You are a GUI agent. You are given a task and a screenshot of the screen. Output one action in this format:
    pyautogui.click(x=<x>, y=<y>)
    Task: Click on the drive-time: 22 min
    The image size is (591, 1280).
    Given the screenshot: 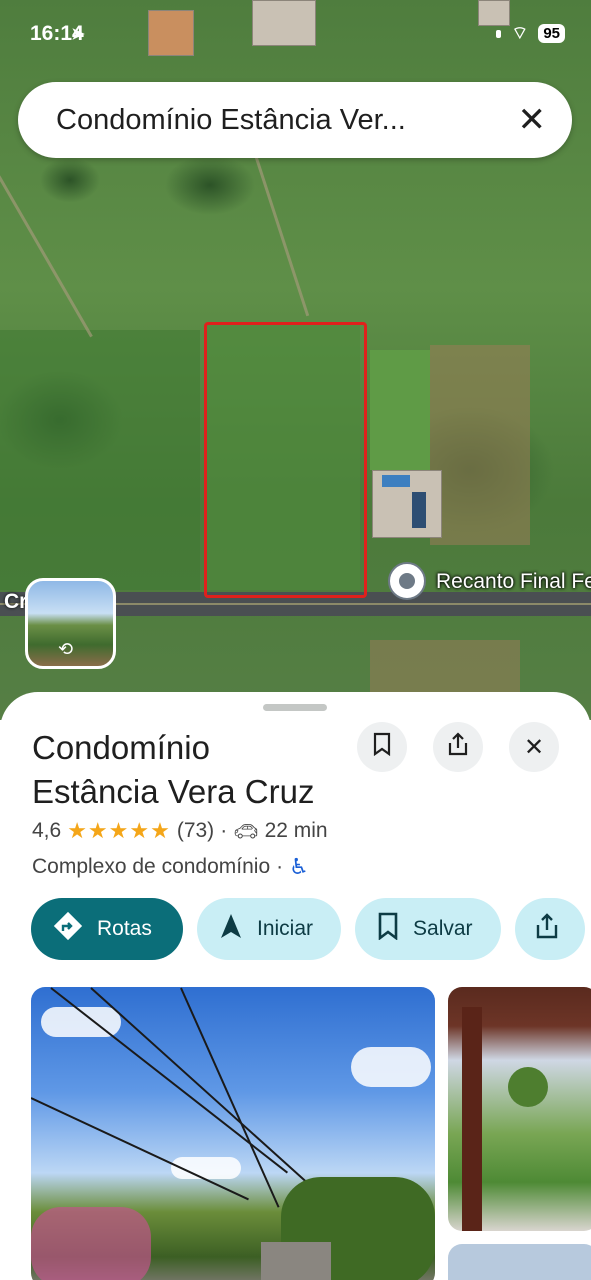 What is the action you would take?
    pyautogui.click(x=296, y=830)
    